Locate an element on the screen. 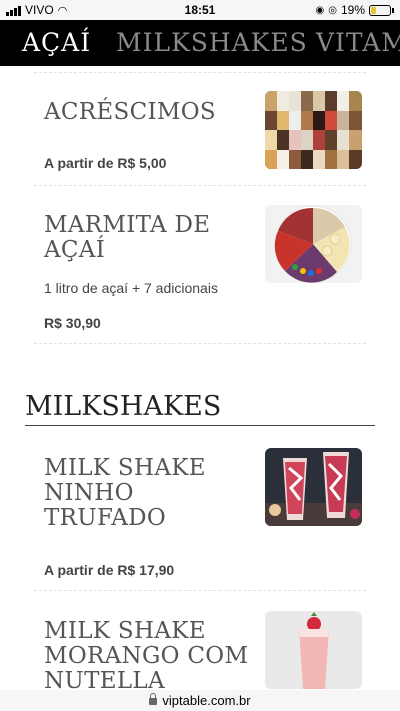  url-text: viptable.com.br is located at coordinates (206, 700).